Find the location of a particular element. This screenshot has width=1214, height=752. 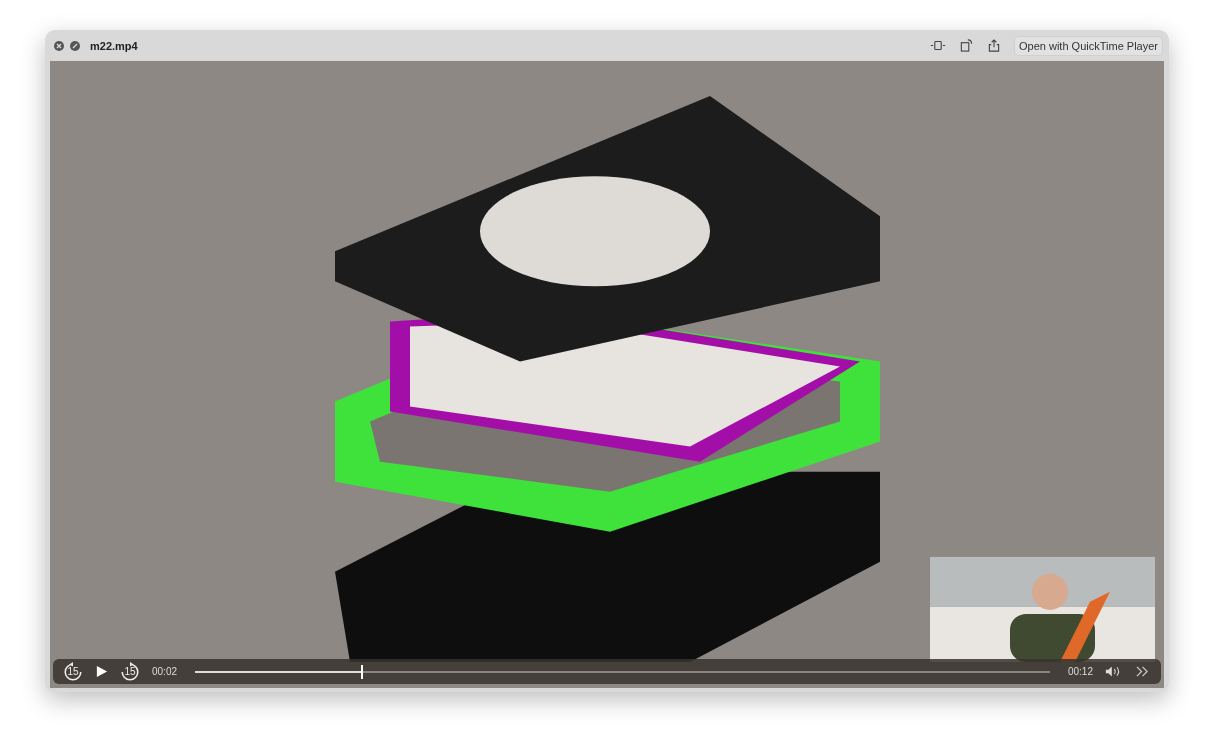

open-button: Open with QuickTime Player is located at coordinates (1088, 45).